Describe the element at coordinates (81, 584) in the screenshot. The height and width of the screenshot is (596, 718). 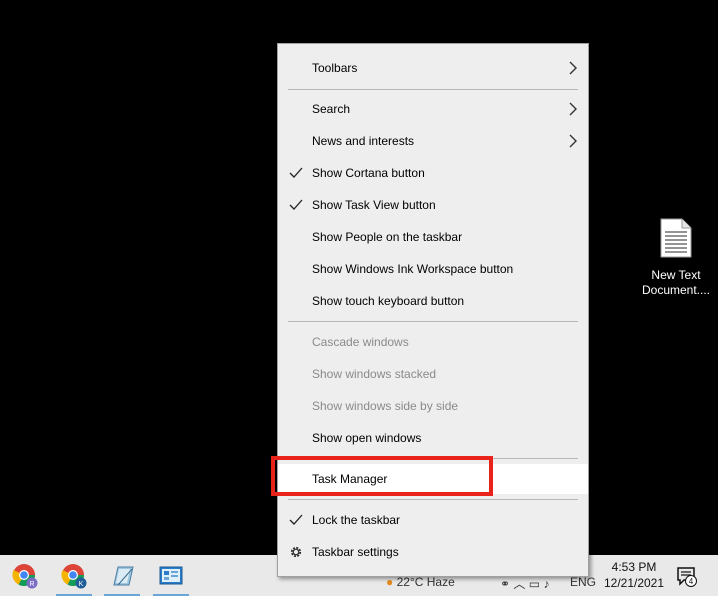
I see `svg-text: K` at that location.